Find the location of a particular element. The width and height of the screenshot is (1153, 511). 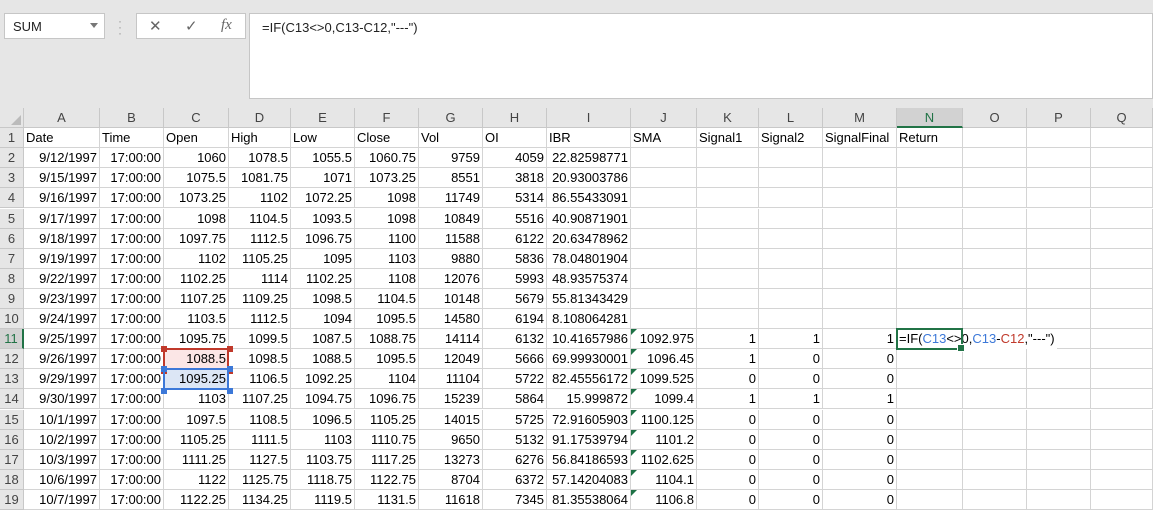

cell-B12: 17:00:00 is located at coordinates (132, 359).